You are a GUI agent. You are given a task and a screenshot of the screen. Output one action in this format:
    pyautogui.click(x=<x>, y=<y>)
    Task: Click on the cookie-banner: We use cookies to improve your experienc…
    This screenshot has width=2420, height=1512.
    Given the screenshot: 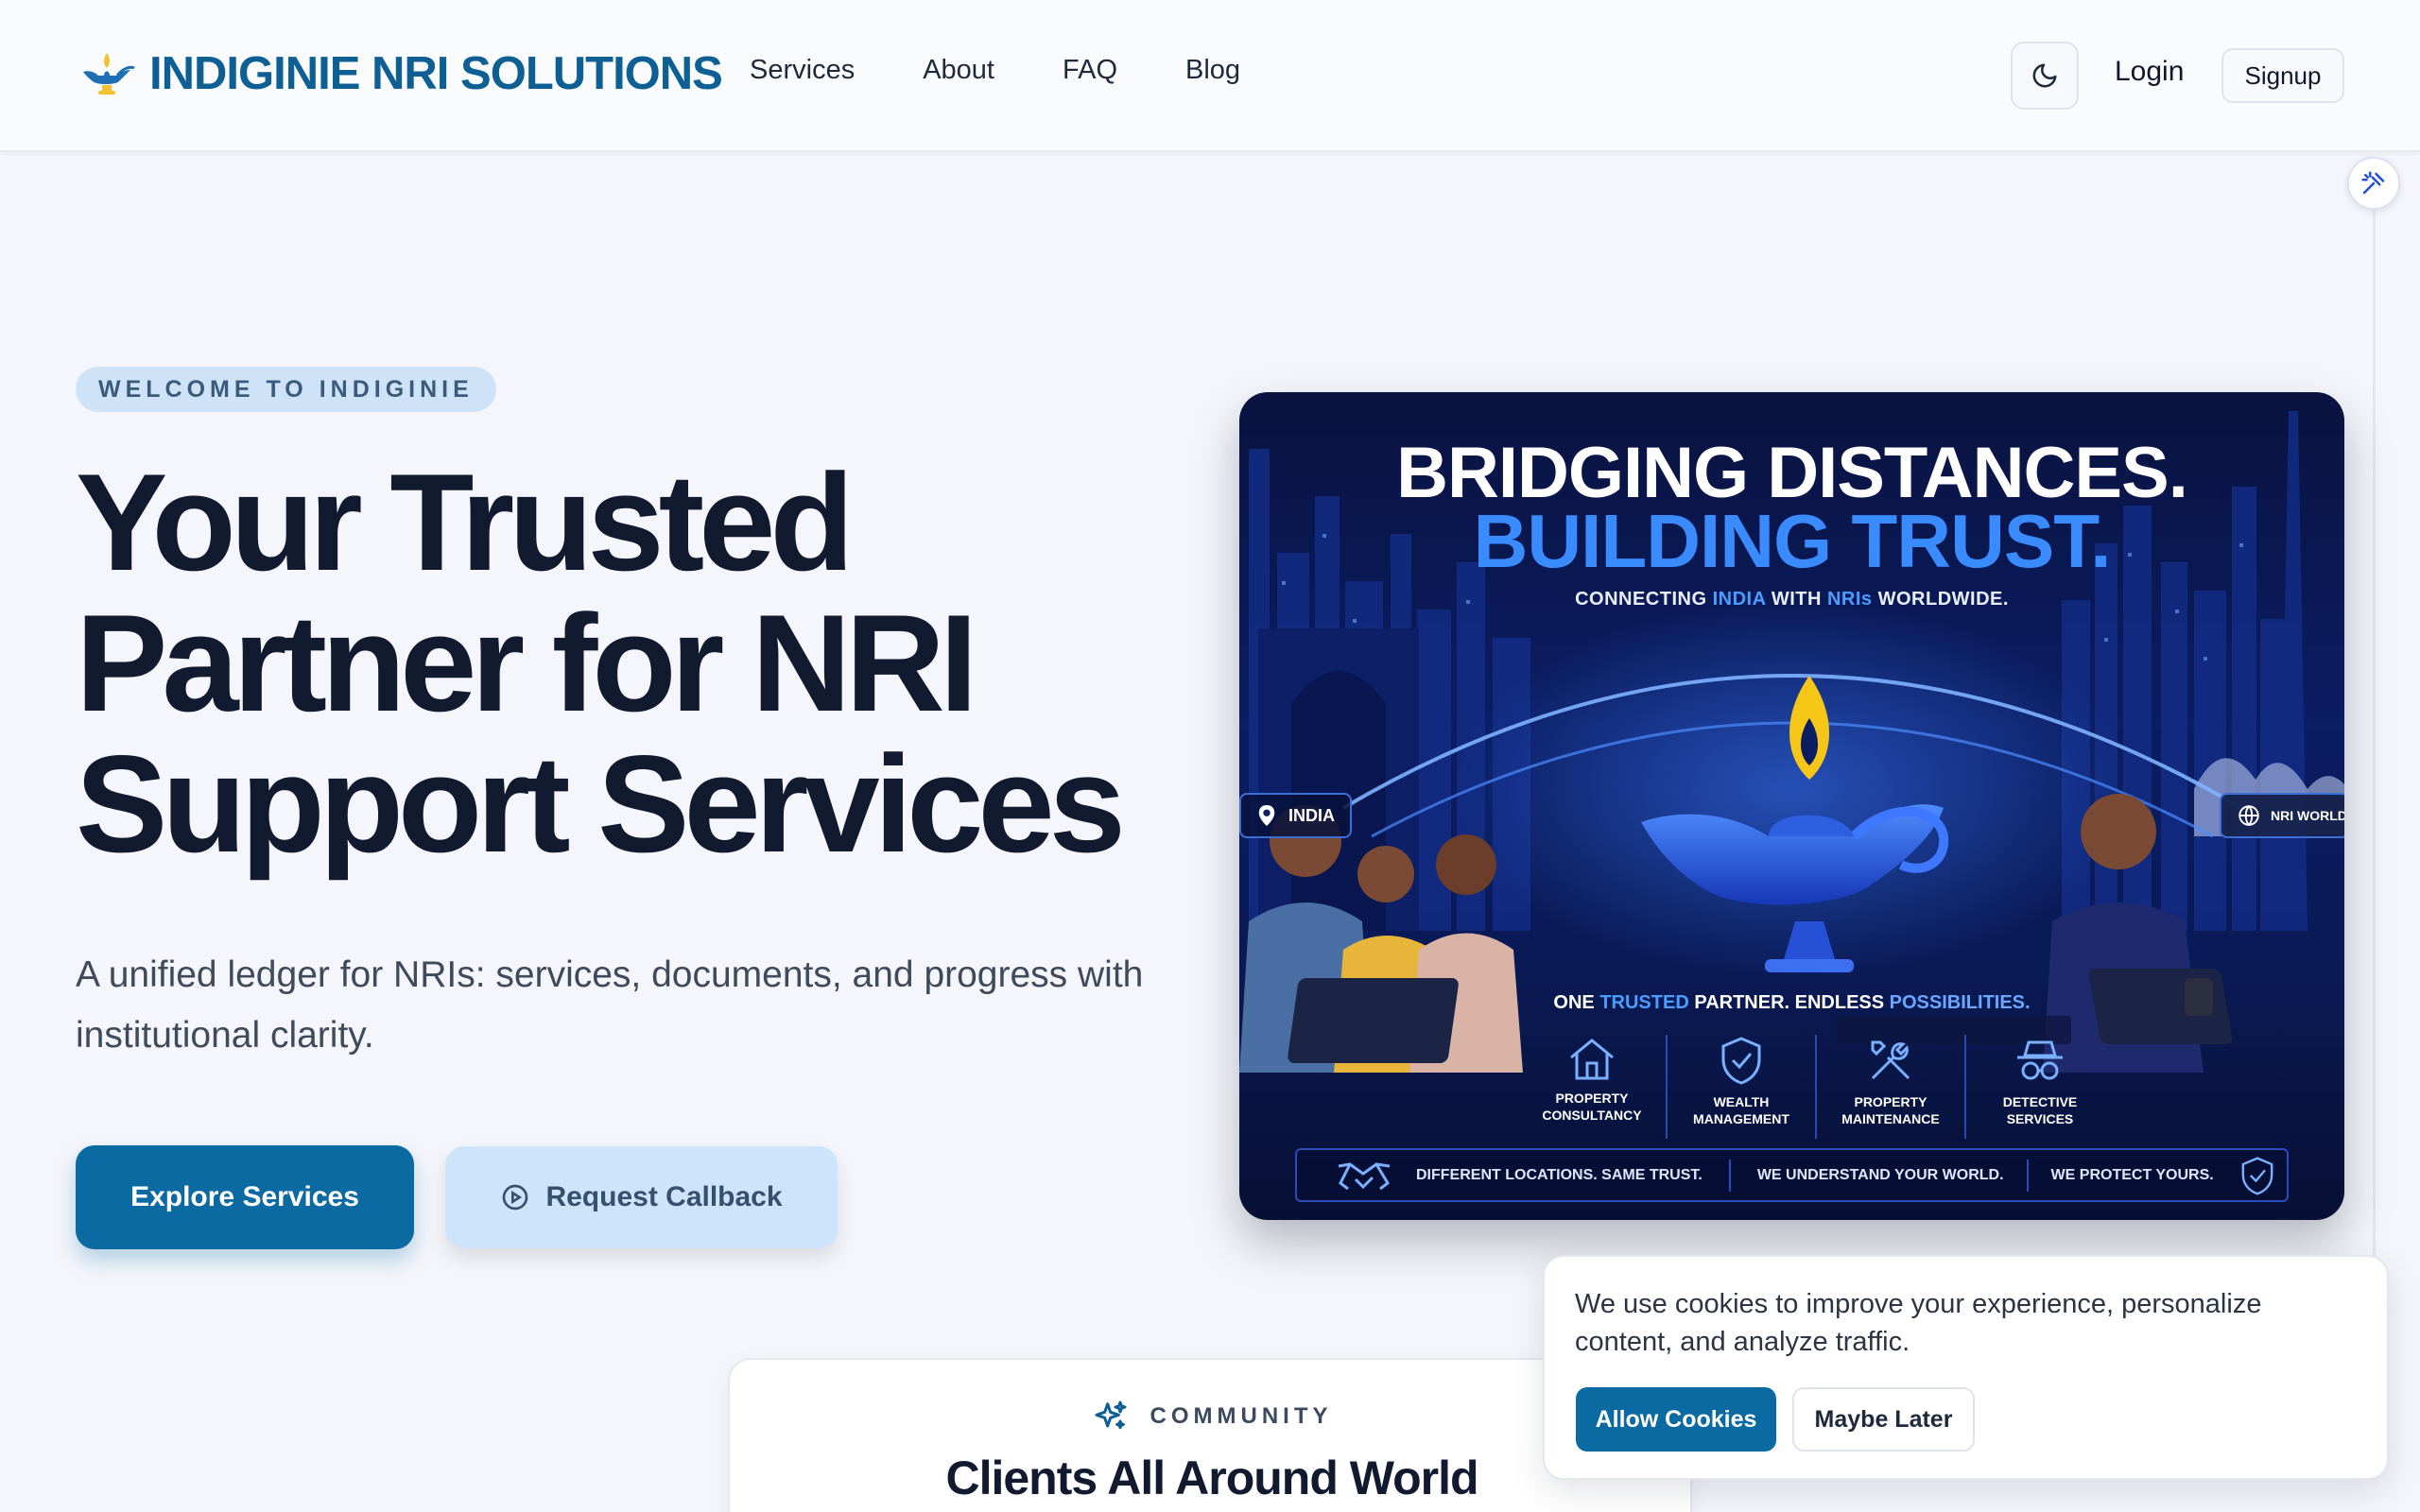 What is the action you would take?
    pyautogui.click(x=1966, y=1367)
    